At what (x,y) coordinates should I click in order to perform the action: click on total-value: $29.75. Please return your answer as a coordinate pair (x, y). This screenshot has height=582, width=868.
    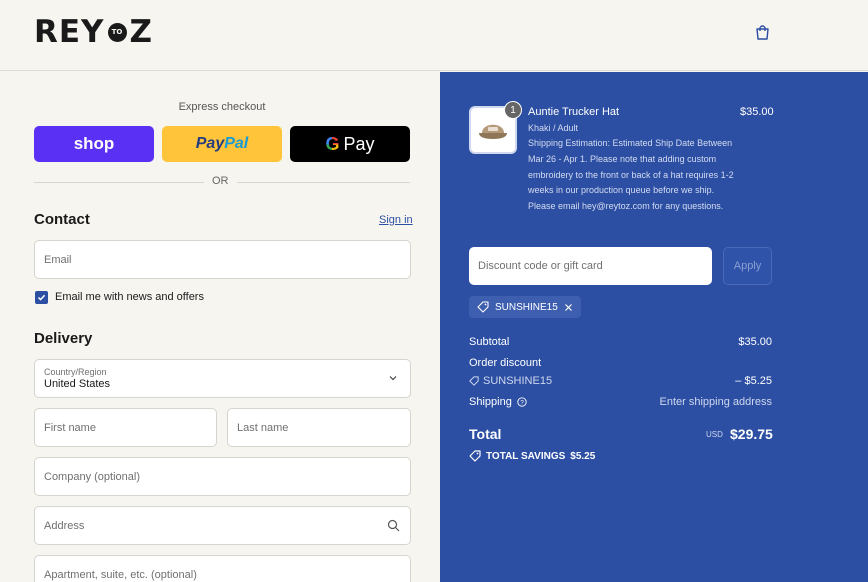
    Looking at the image, I should click on (751, 434).